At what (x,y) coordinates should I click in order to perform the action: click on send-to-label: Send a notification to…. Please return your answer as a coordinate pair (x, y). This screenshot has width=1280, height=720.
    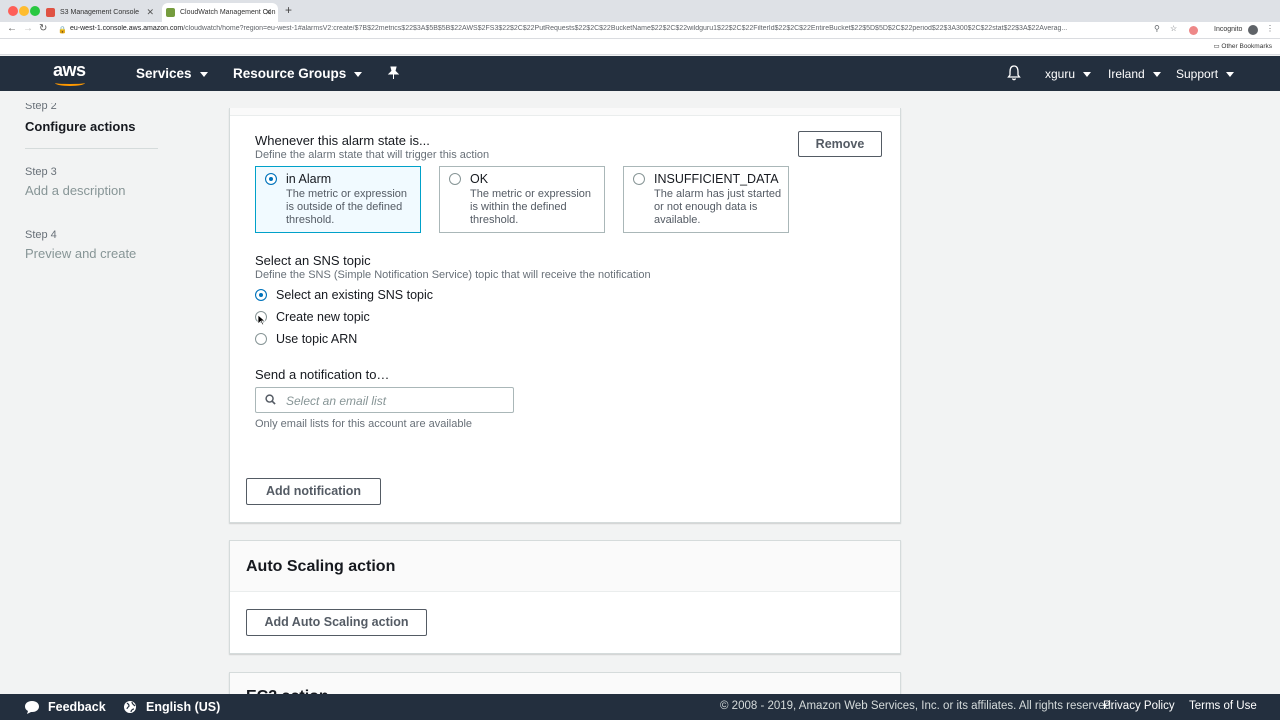
    Looking at the image, I should click on (322, 374).